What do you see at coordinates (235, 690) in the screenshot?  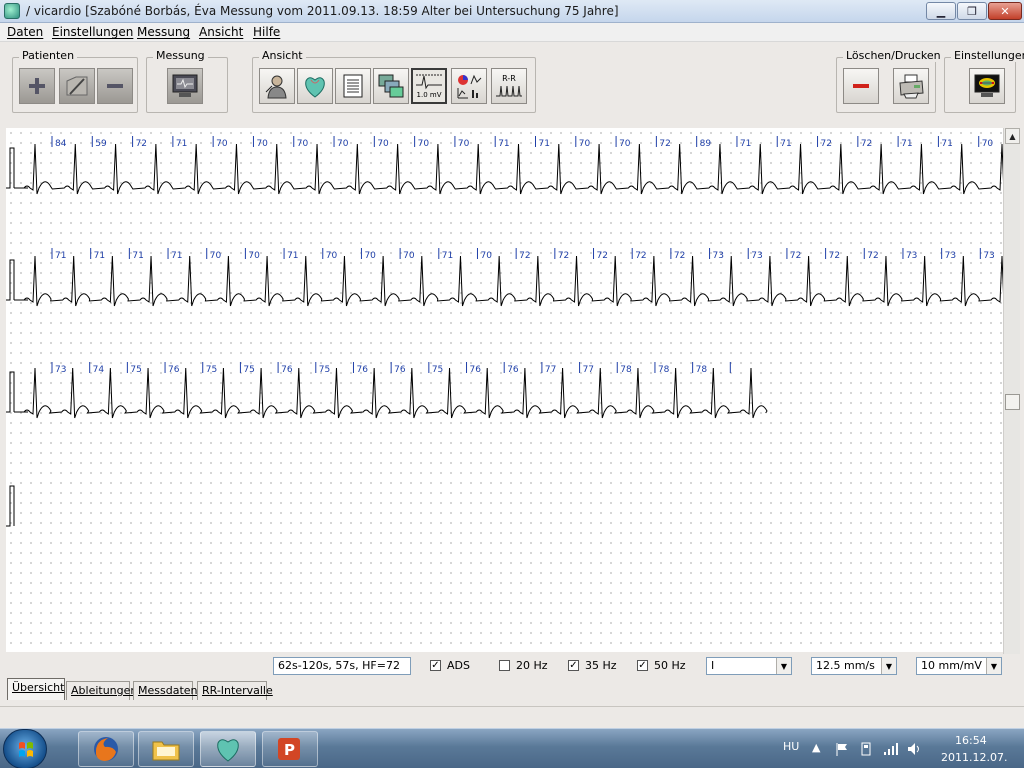 I see `tab-rr-intervalle: RR-Intervalle` at bounding box center [235, 690].